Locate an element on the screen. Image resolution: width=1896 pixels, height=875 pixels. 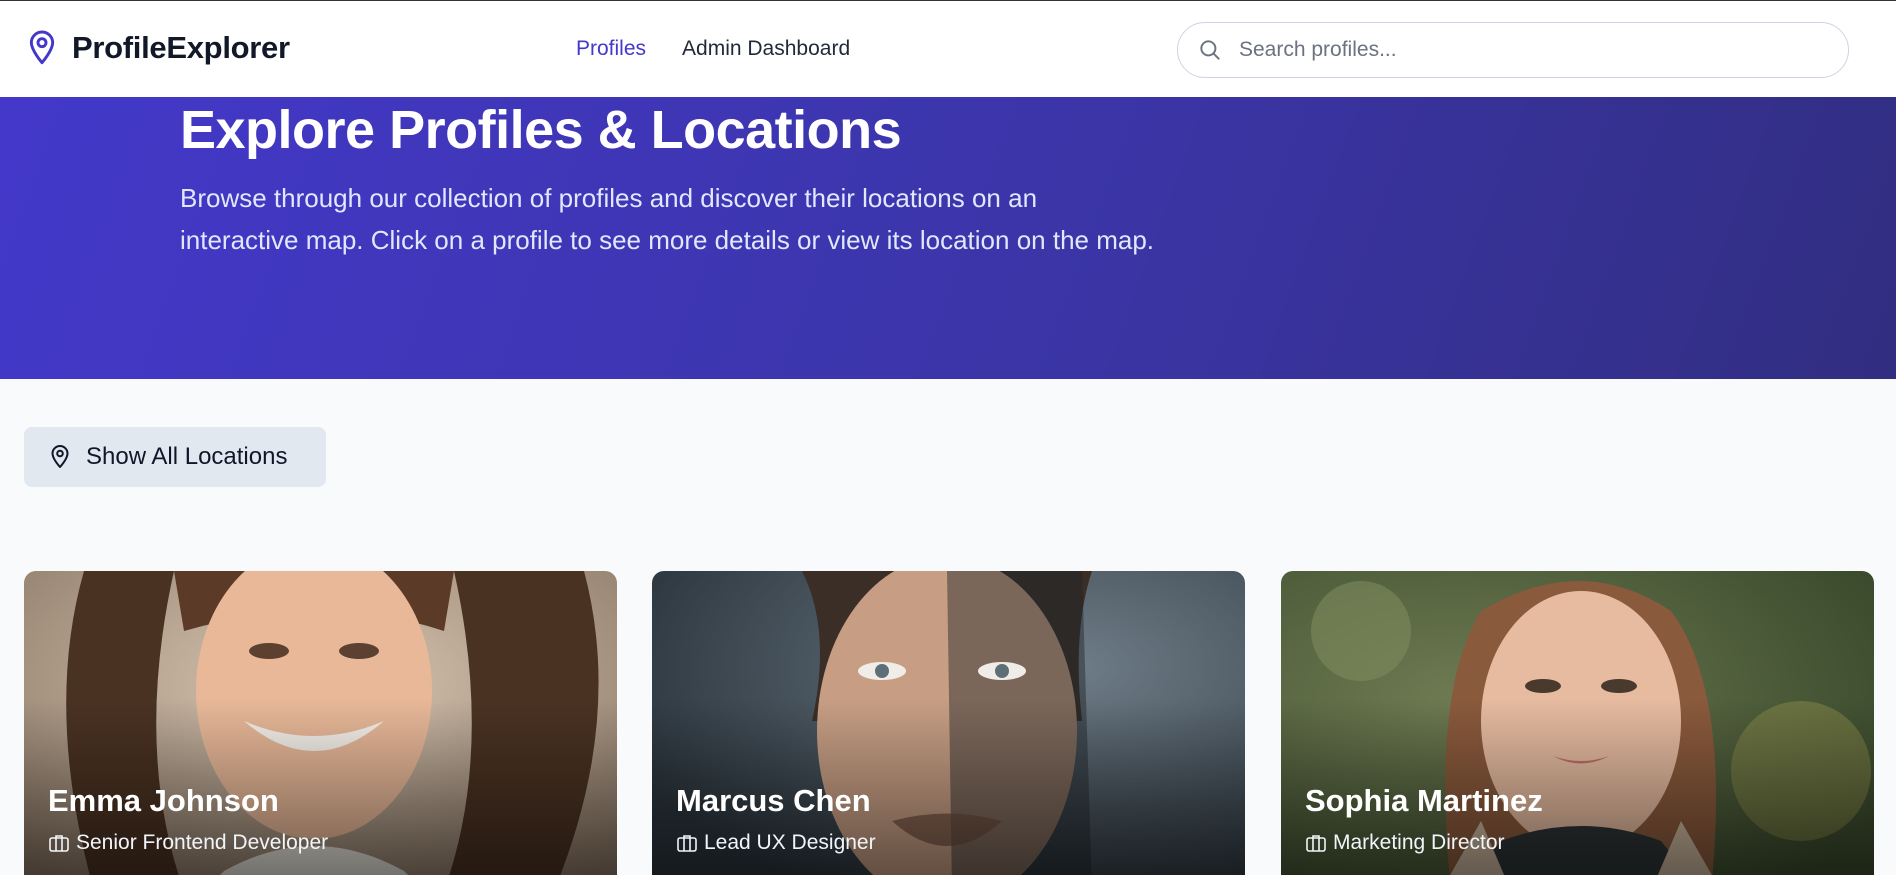
nav-link-profiles: Profiles is located at coordinates (611, 49).